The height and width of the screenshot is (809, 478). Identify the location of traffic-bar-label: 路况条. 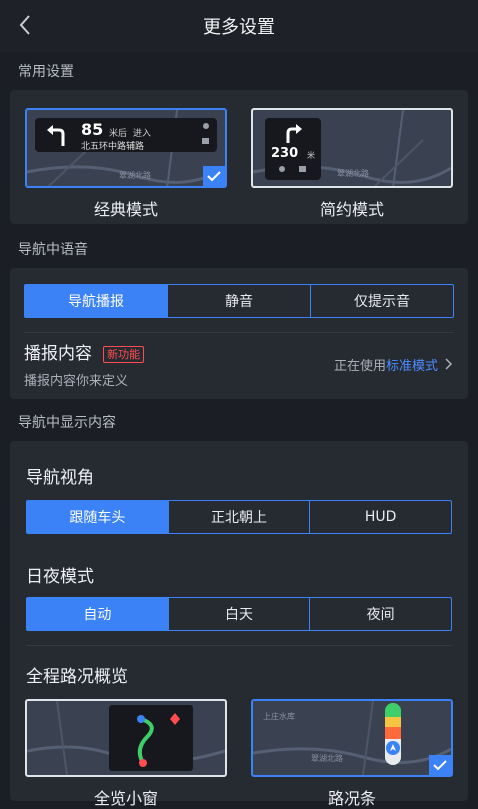
(351, 798).